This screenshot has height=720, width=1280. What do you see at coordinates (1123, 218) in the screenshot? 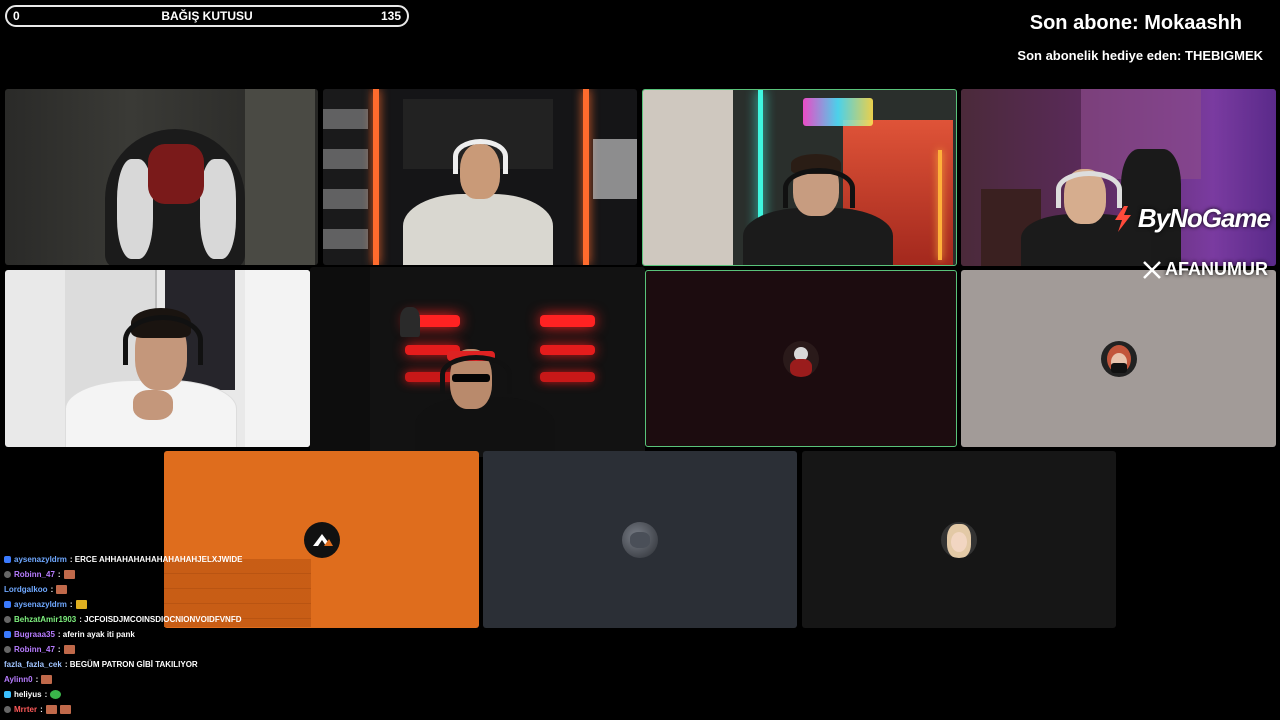
I see `bynogame-icon` at bounding box center [1123, 218].